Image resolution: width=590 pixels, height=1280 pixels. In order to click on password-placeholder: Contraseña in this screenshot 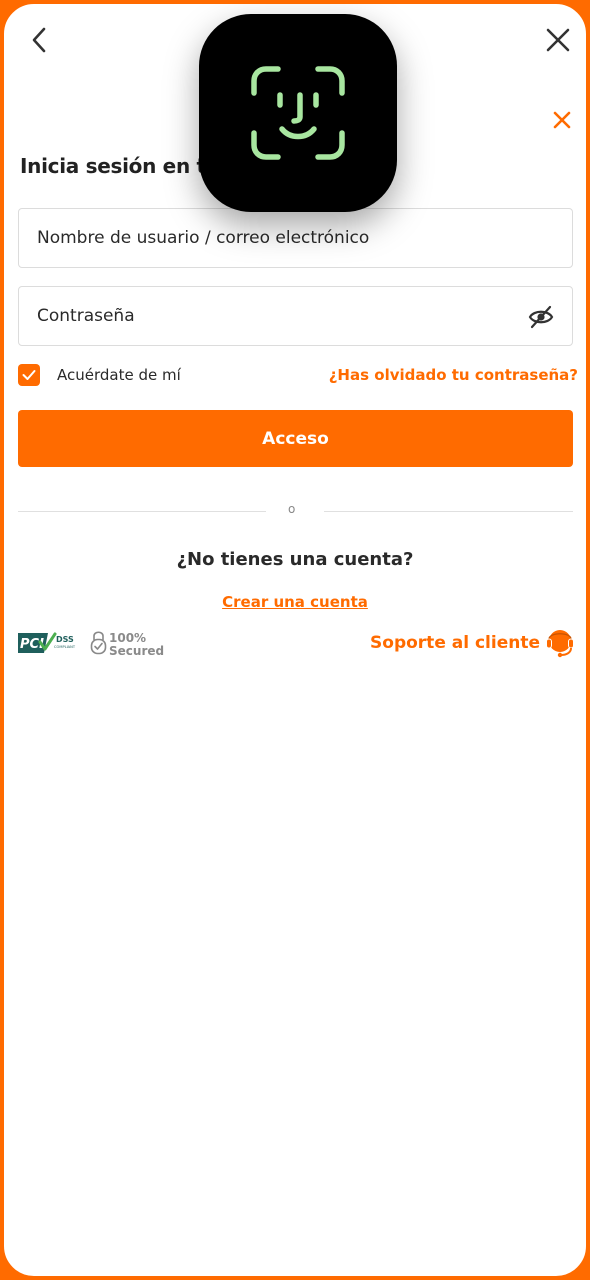, I will do `click(86, 316)`.